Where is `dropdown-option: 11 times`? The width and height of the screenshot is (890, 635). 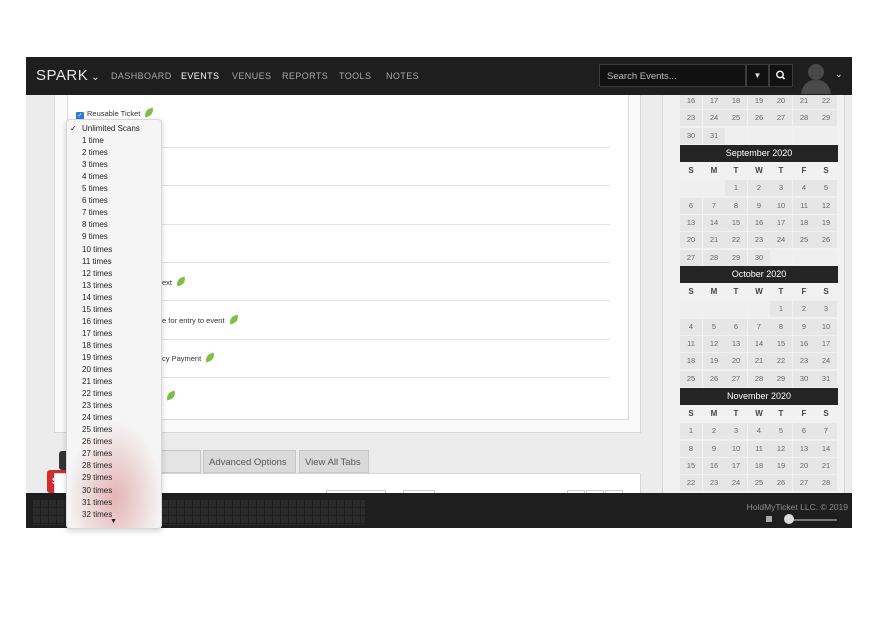
dropdown-option: 11 times is located at coordinates (97, 263).